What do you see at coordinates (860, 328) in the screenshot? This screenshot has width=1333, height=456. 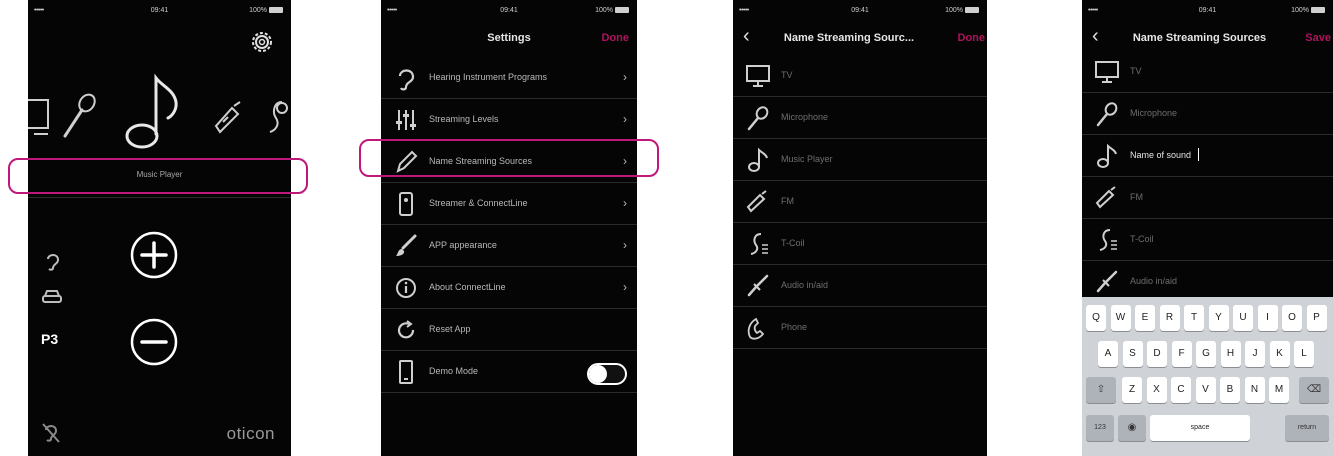 I see `source-item-phone: Phone` at bounding box center [860, 328].